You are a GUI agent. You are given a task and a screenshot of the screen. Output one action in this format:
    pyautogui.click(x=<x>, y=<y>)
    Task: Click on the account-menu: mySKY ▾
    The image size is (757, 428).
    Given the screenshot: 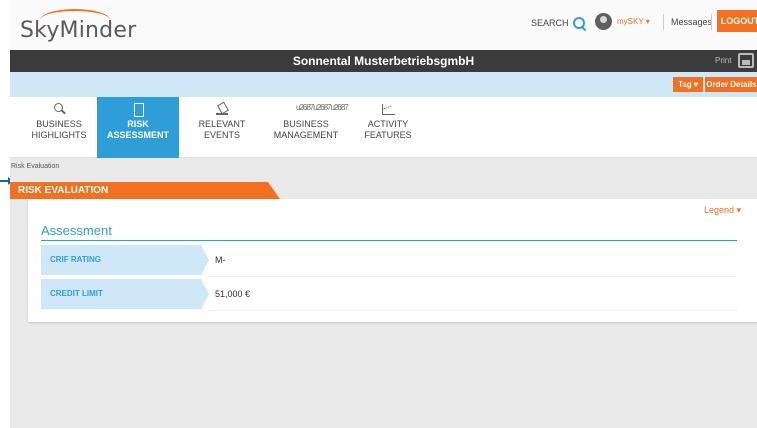 What is the action you would take?
    pyautogui.click(x=633, y=21)
    